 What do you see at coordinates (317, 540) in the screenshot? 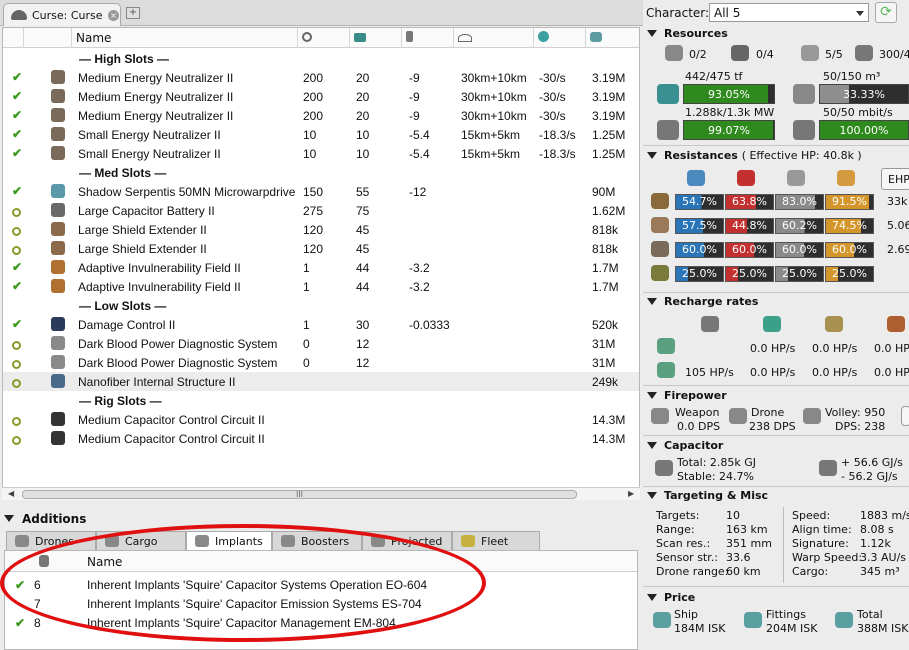
I see `tab-boosters: Boosters` at bounding box center [317, 540].